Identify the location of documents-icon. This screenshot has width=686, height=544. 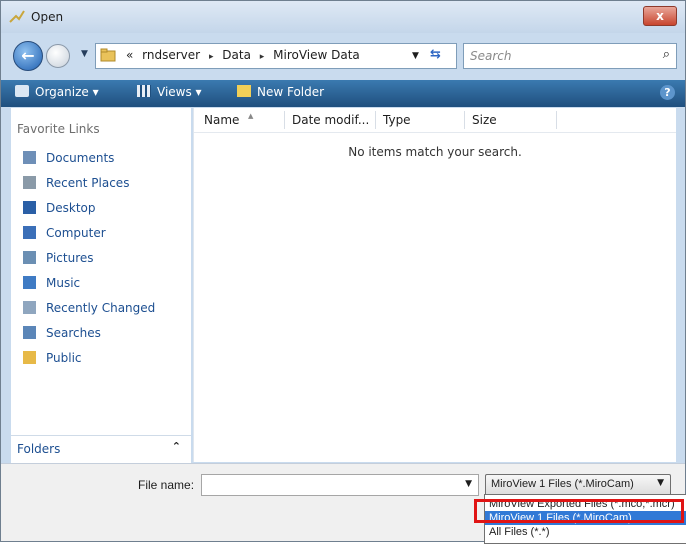
(29, 157).